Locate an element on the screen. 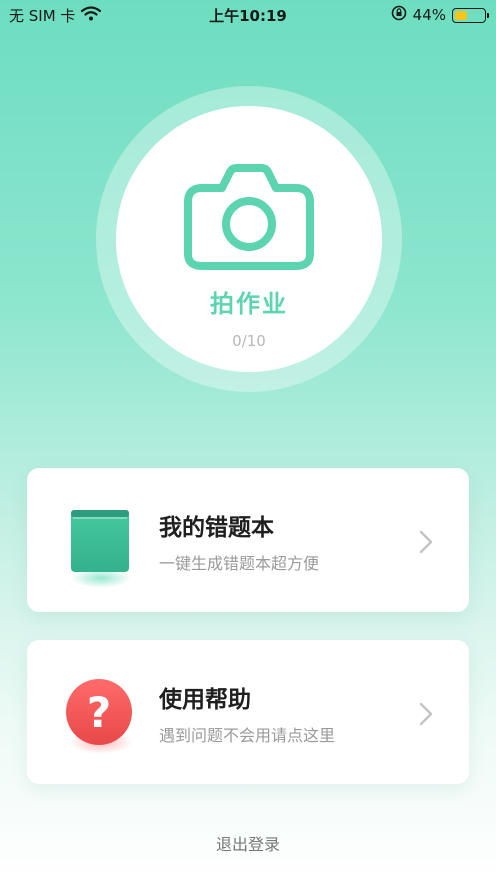 This screenshot has height=882, width=496. usage-help-card: ? 使用帮助 遇到问题不会用请点这里 is located at coordinates (248, 712).